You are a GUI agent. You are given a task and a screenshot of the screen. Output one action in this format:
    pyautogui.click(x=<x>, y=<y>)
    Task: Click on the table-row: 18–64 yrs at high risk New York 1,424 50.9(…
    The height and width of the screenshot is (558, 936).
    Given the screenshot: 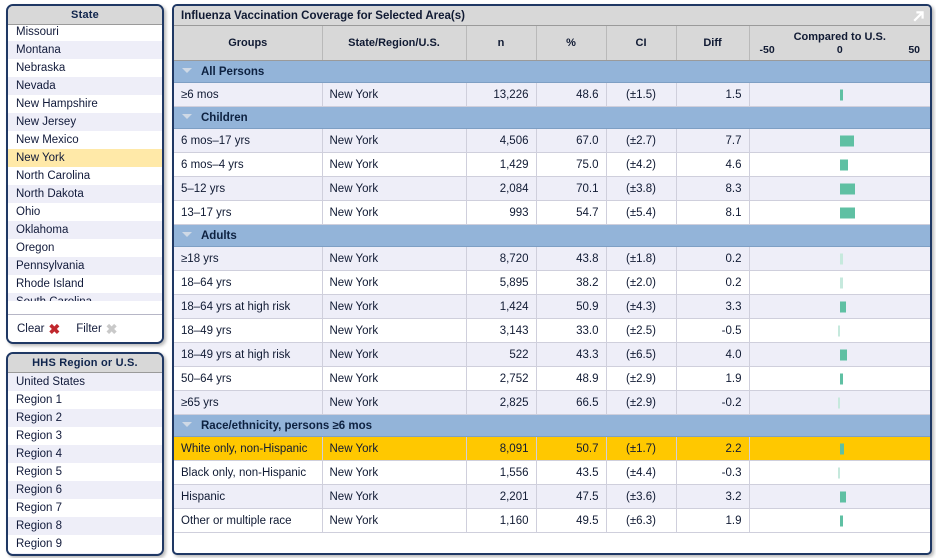 What is the action you would take?
    pyautogui.click(x=552, y=306)
    